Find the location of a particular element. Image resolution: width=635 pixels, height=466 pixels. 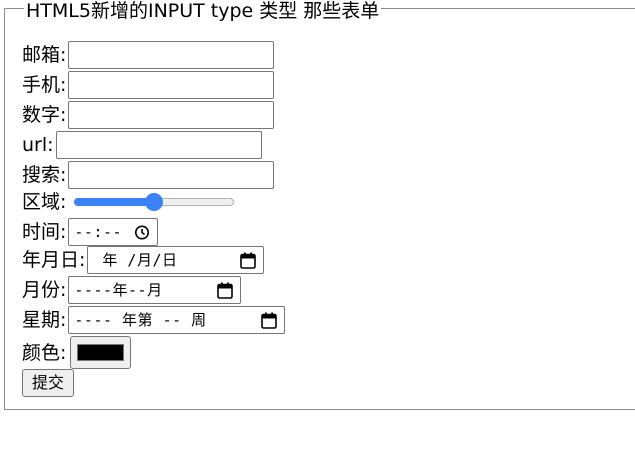

form-legend: HTML5新增的INPUT type 类型 那些表单 is located at coordinates (203, 11).